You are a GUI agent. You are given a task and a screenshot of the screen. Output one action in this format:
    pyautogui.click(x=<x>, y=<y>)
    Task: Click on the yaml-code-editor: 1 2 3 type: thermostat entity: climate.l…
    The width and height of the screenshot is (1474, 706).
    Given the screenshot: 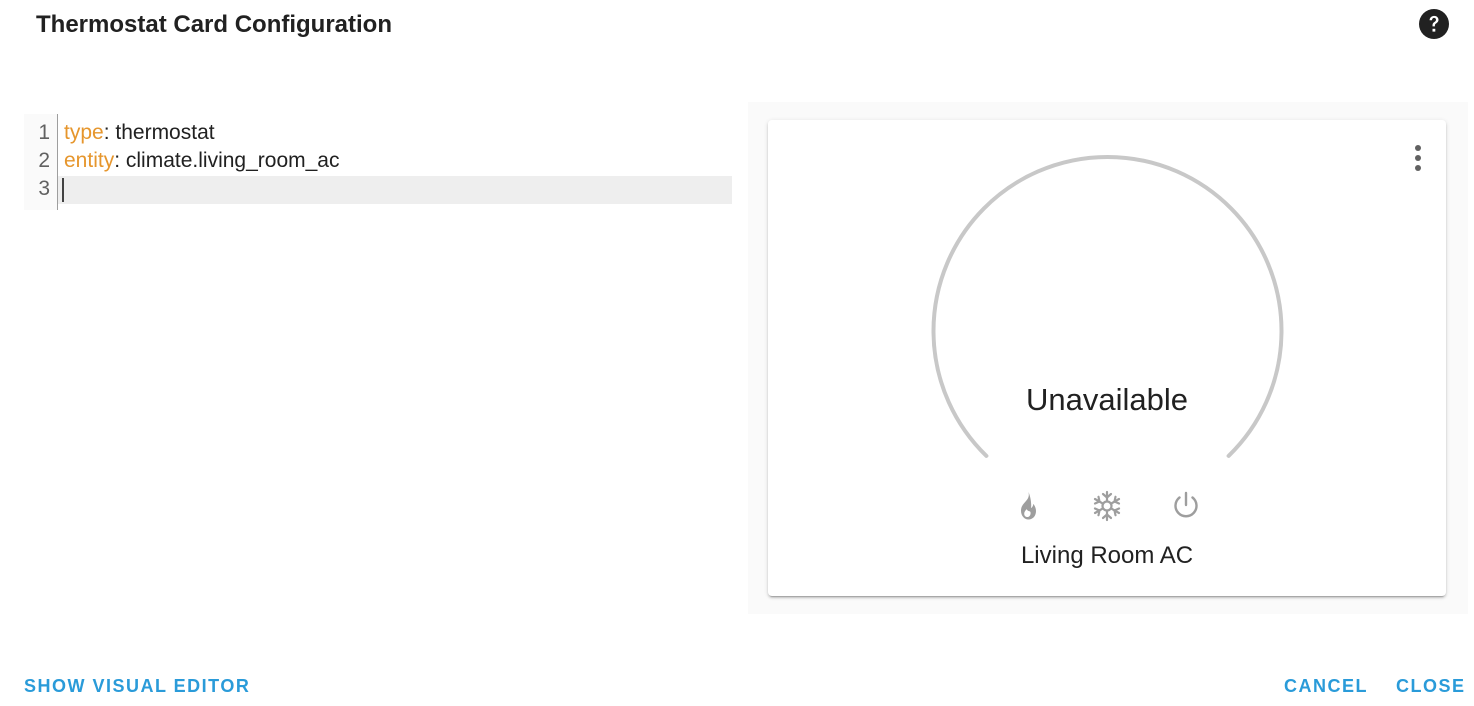 What is the action you would take?
    pyautogui.click(x=378, y=162)
    